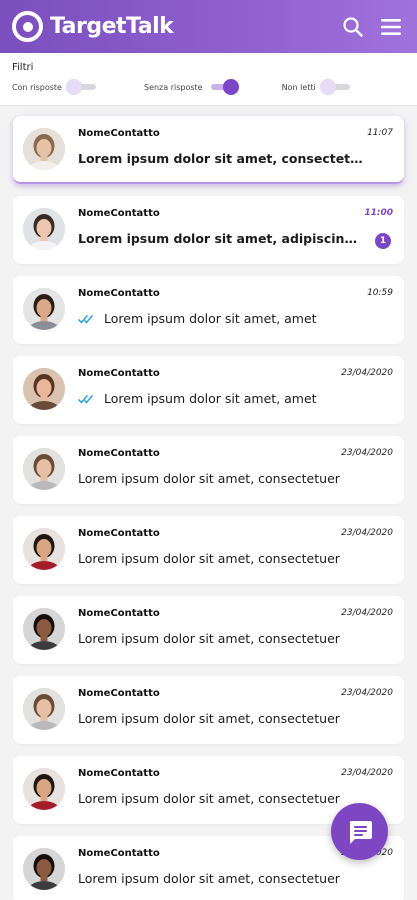 This screenshot has height=900, width=417. Describe the element at coordinates (378, 213) in the screenshot. I see `message-time: 11:00` at that location.